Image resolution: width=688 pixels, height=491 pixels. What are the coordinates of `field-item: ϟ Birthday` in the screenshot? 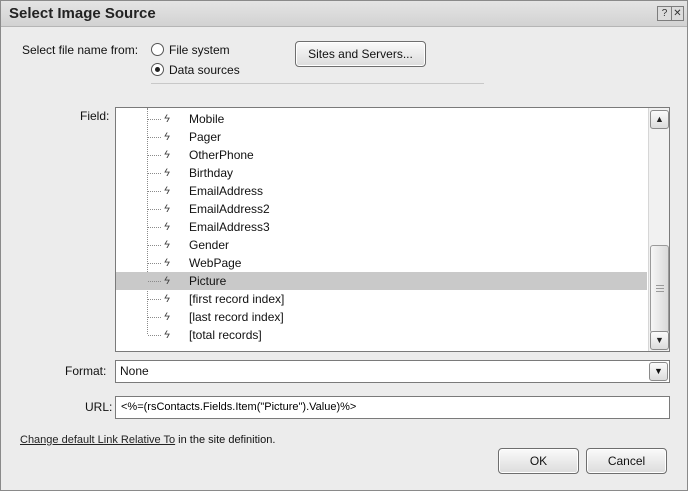 It's located at (381, 173).